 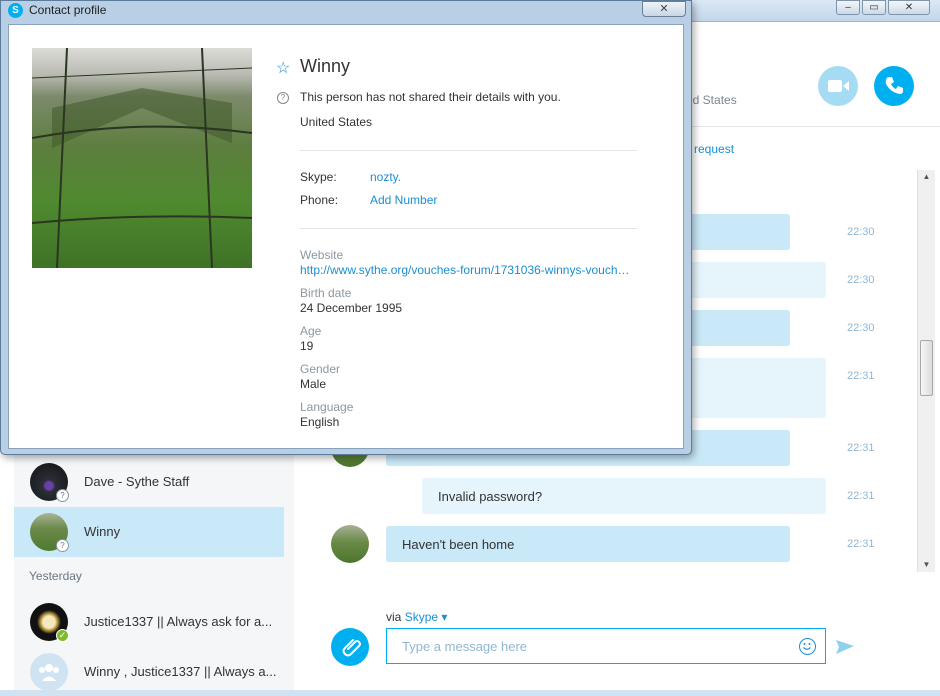 What do you see at coordinates (326, 293) in the screenshot?
I see `birth-date-label: Birth date` at bounding box center [326, 293].